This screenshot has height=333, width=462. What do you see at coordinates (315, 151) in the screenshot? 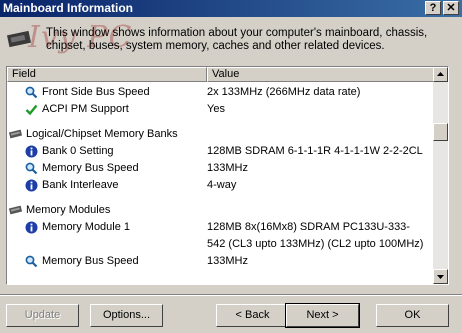
I see `field-value: 128MB SDRAM 6-1-1-1R 4-1-1-1W 2-2-2CL` at bounding box center [315, 151].